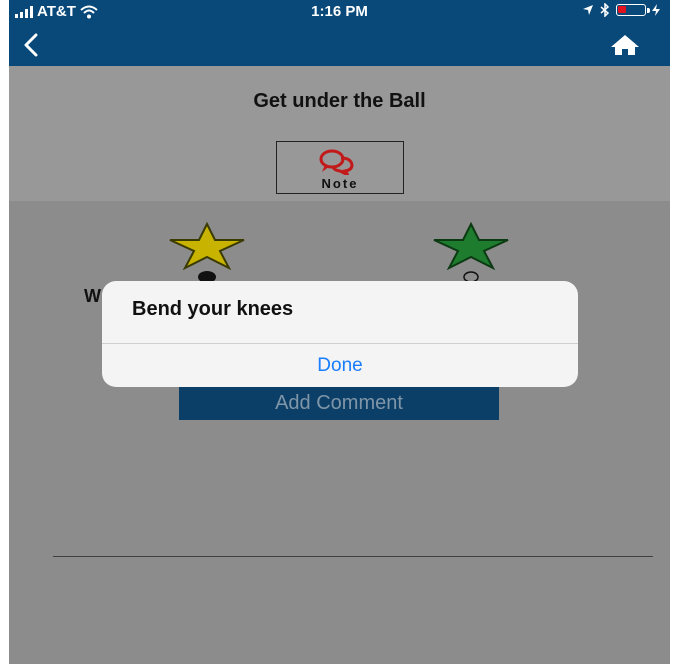 This screenshot has width=675, height=664. What do you see at coordinates (625, 45) in the screenshot?
I see `home-icon` at bounding box center [625, 45].